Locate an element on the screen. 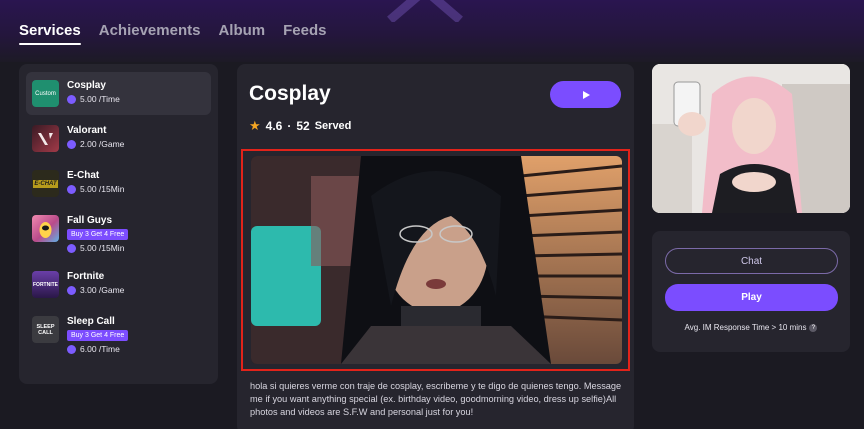  response-time-info: Avg. IM Response Time > 10 mins ? is located at coordinates (751, 327).